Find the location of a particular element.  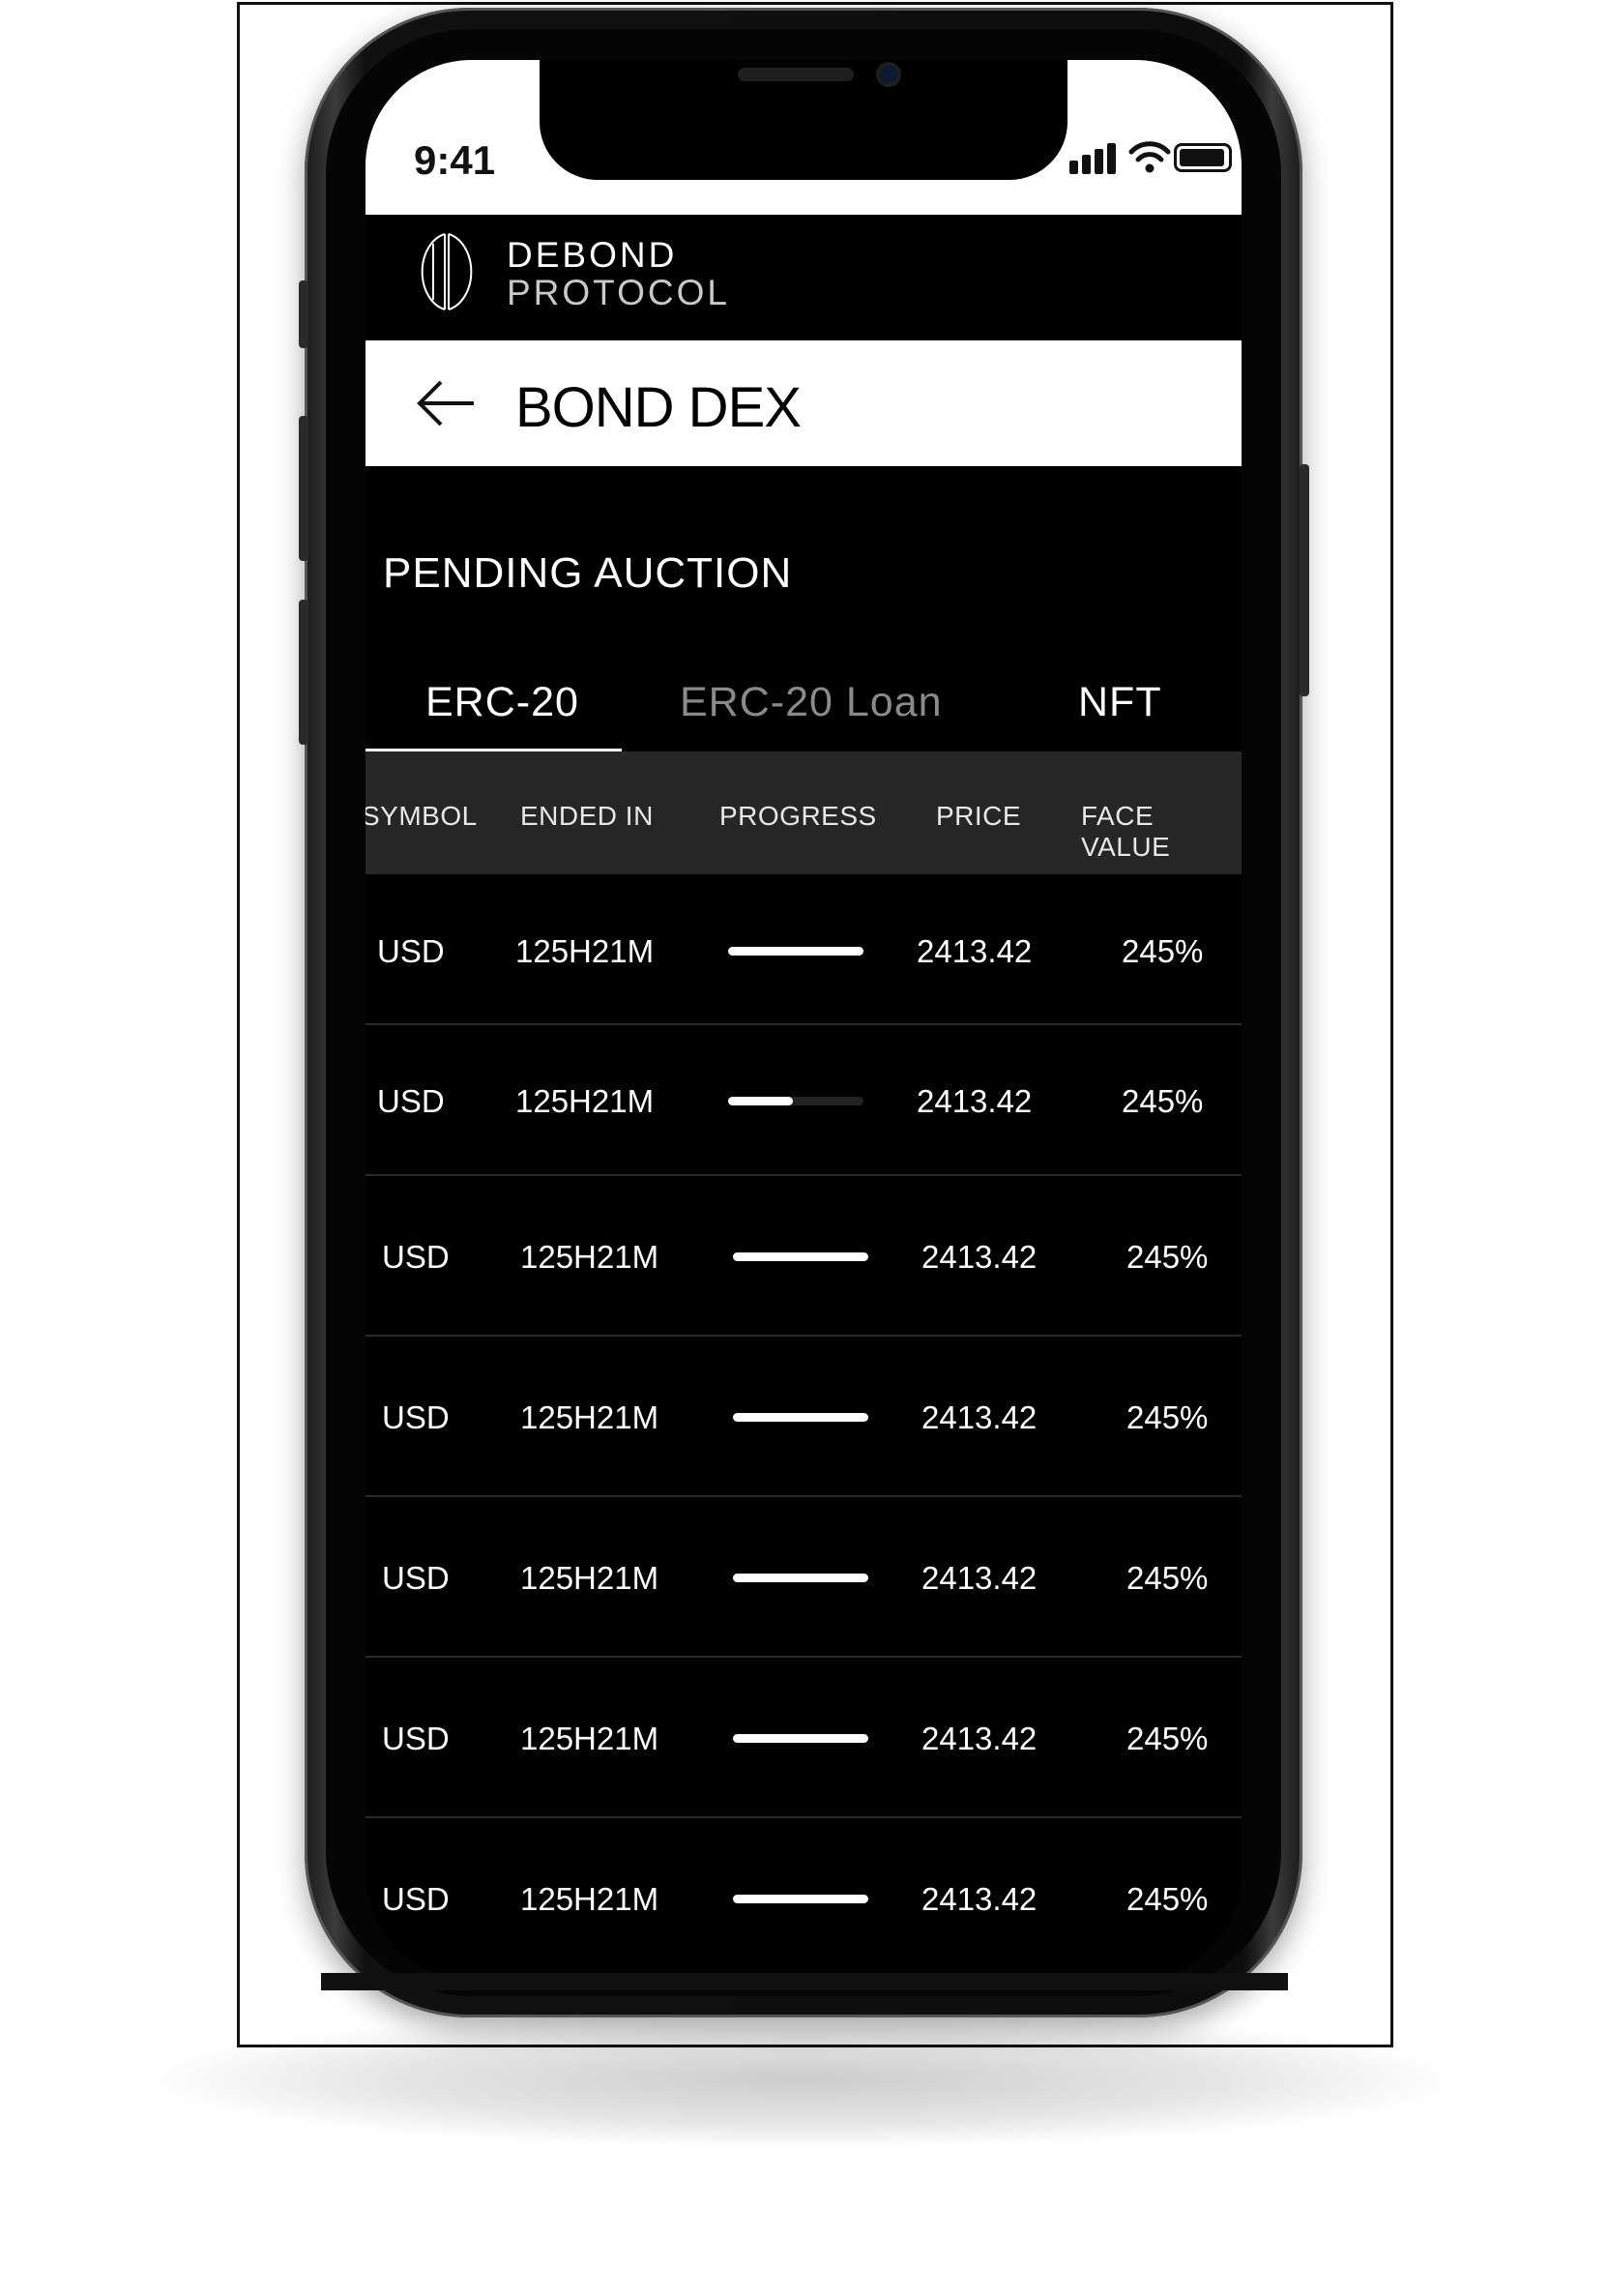

status-time: 9:41 is located at coordinates (455, 160).